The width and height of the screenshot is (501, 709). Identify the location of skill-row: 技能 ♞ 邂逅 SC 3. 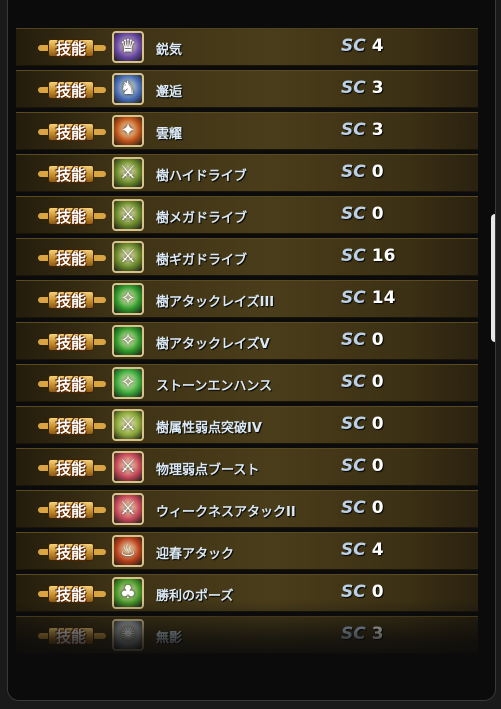
(247, 89).